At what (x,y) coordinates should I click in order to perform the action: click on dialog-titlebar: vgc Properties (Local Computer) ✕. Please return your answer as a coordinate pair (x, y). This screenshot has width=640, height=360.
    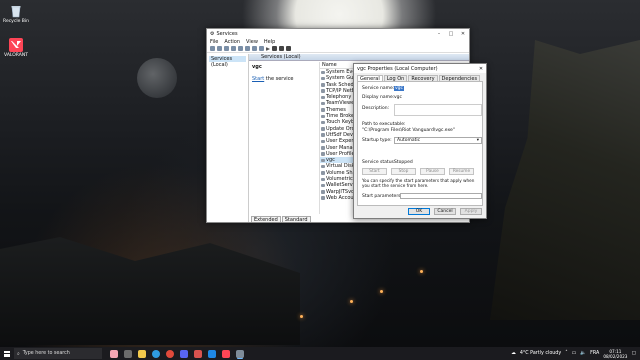
    Looking at the image, I should click on (420, 68).